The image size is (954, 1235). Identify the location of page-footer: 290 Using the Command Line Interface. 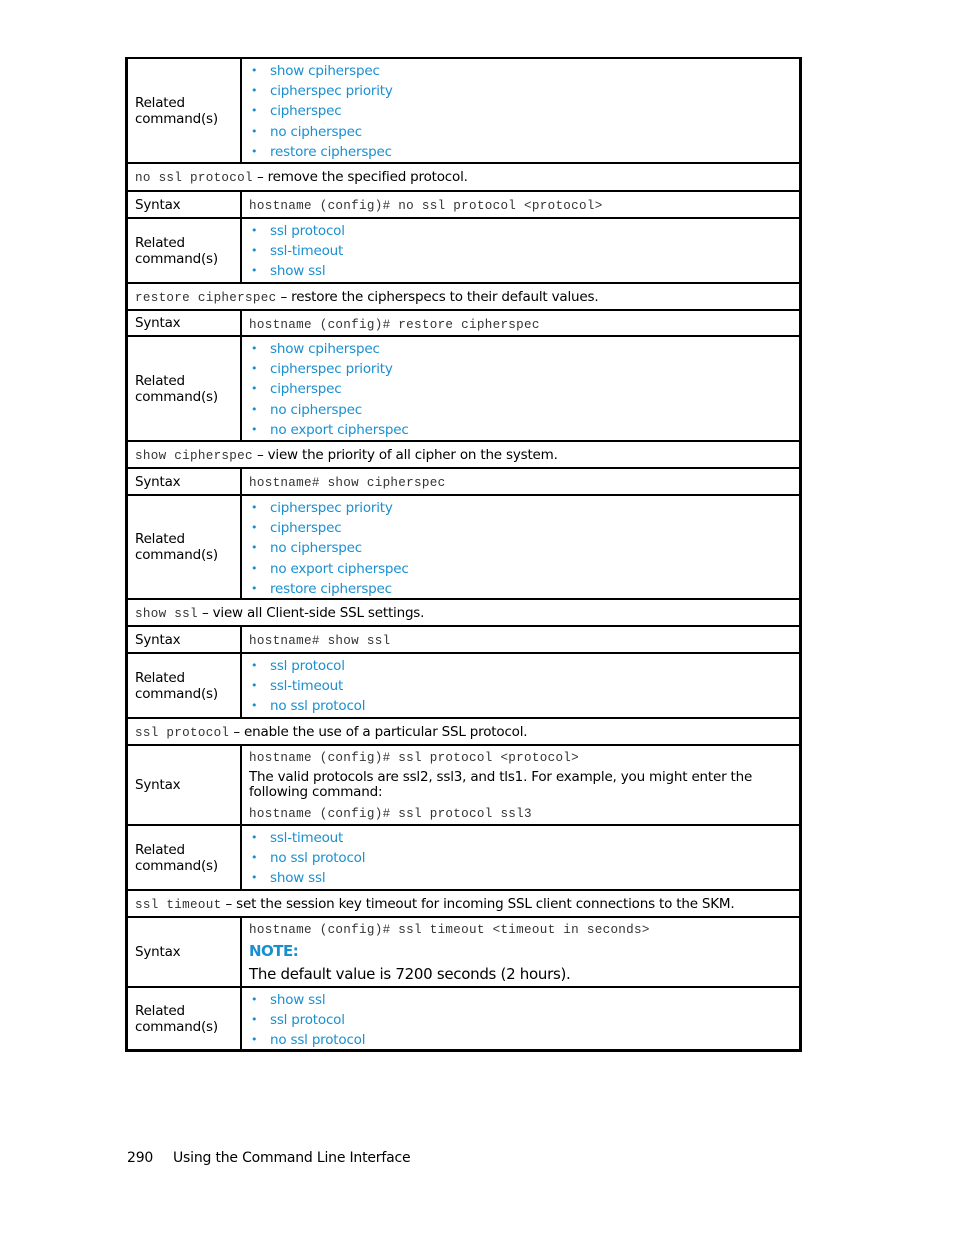
(269, 1158).